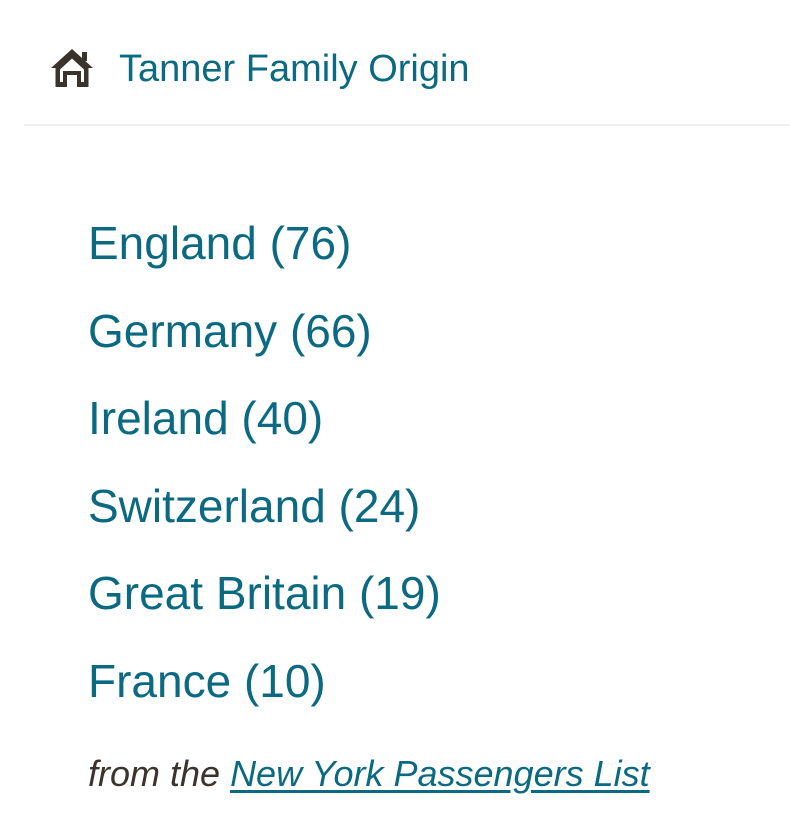 This screenshot has width=790, height=838. Describe the element at coordinates (264, 682) in the screenshot. I see `origin-item-france: France (10)` at that location.